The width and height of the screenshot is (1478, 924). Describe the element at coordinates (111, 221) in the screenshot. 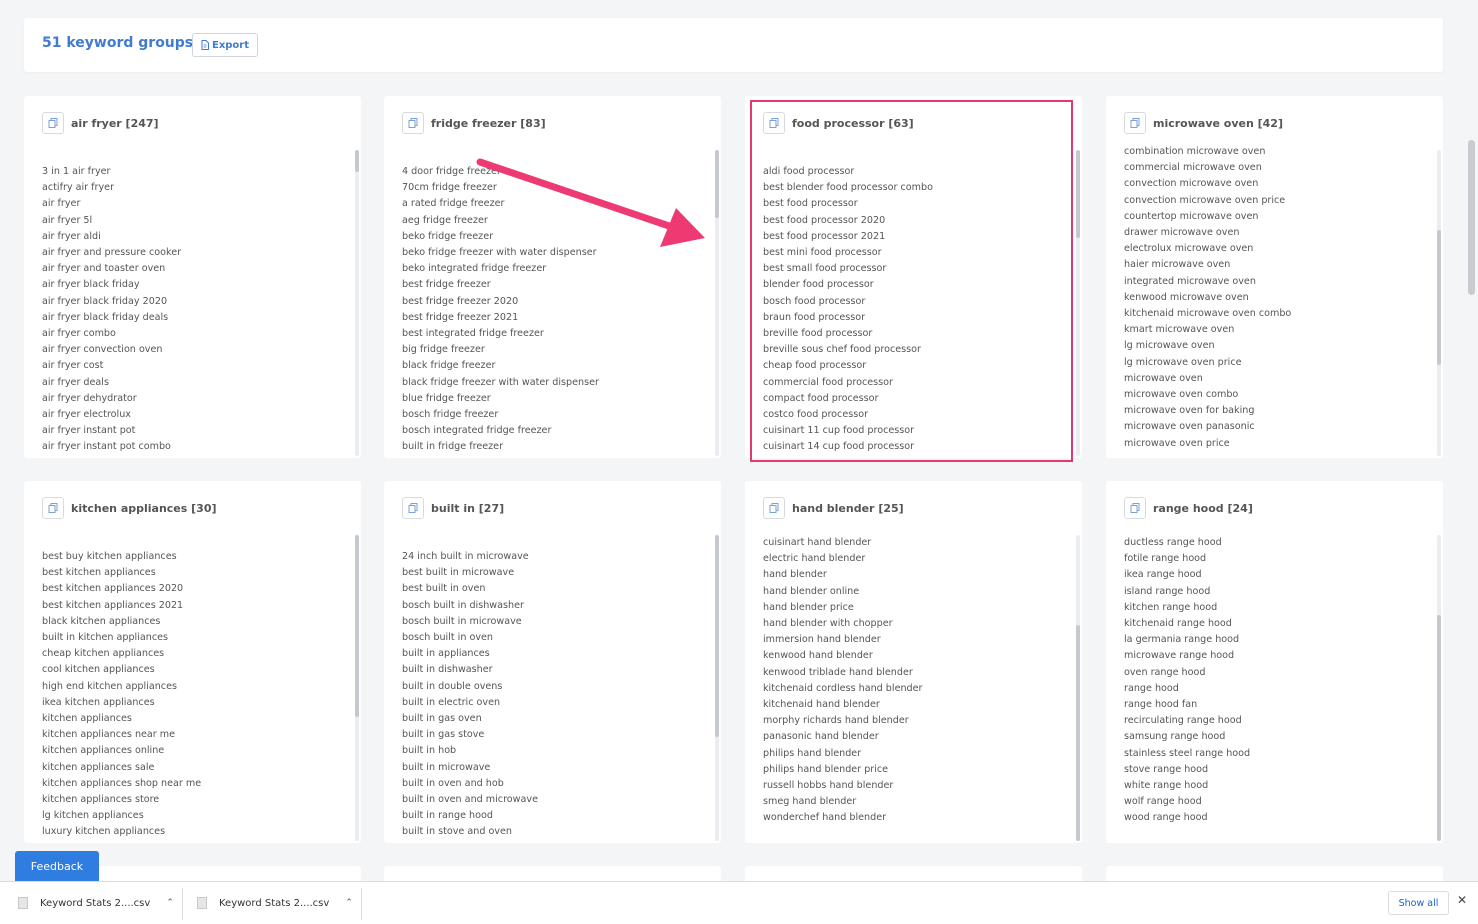

I see `keyword-item: air fryer 5l` at that location.